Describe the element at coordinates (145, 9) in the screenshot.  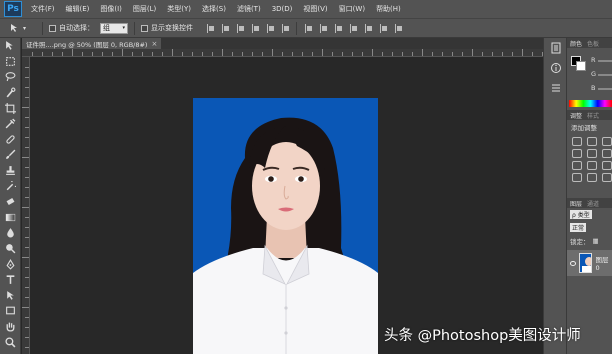
I see `menu-layer: 图层(L)` at that location.